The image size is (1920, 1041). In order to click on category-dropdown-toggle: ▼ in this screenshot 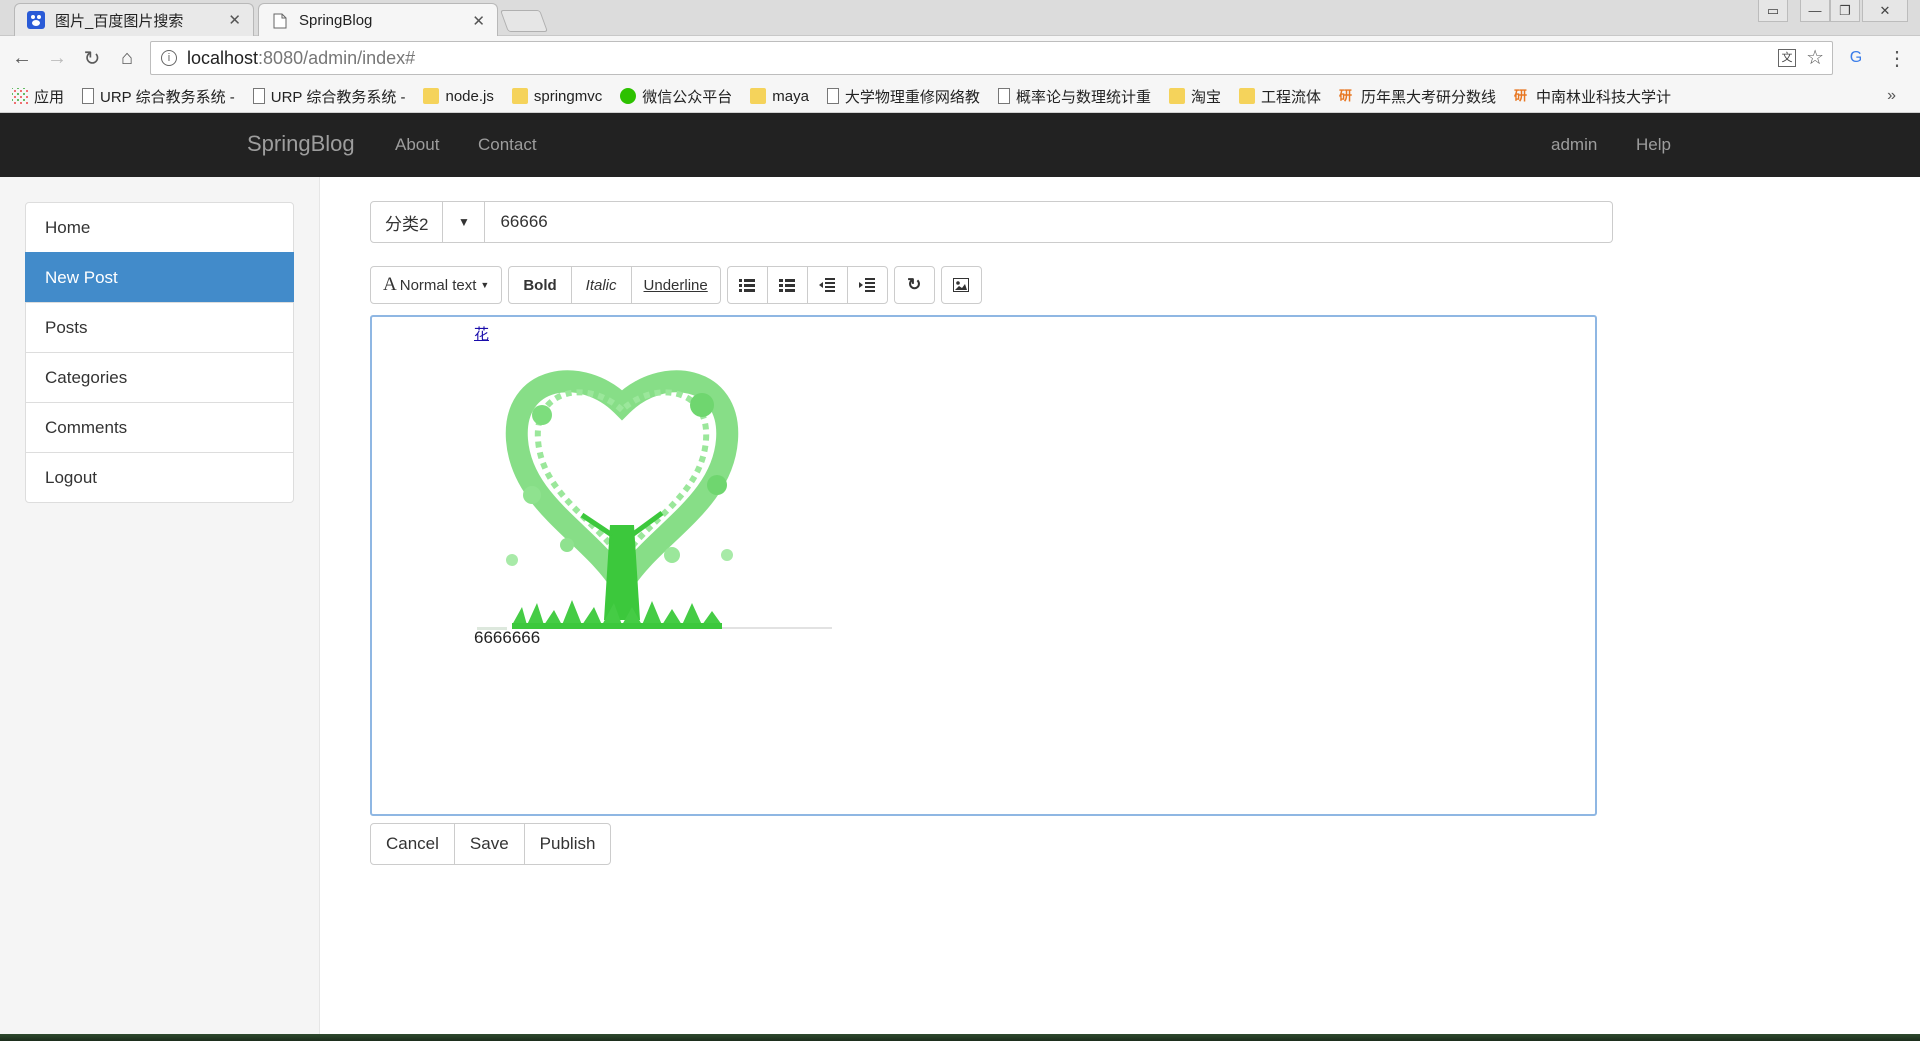, I will do `click(464, 222)`.